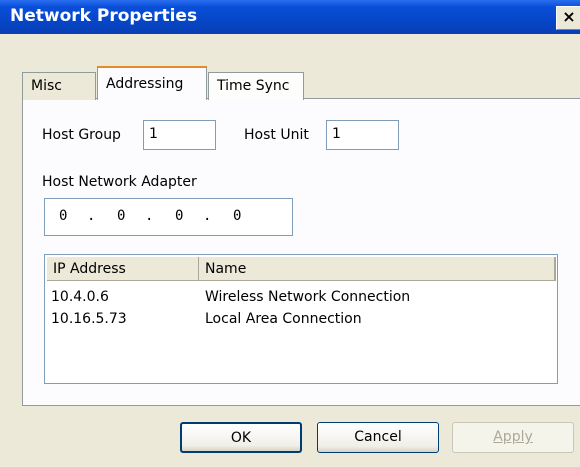  I want to click on close-button: ×, so click(568, 18).